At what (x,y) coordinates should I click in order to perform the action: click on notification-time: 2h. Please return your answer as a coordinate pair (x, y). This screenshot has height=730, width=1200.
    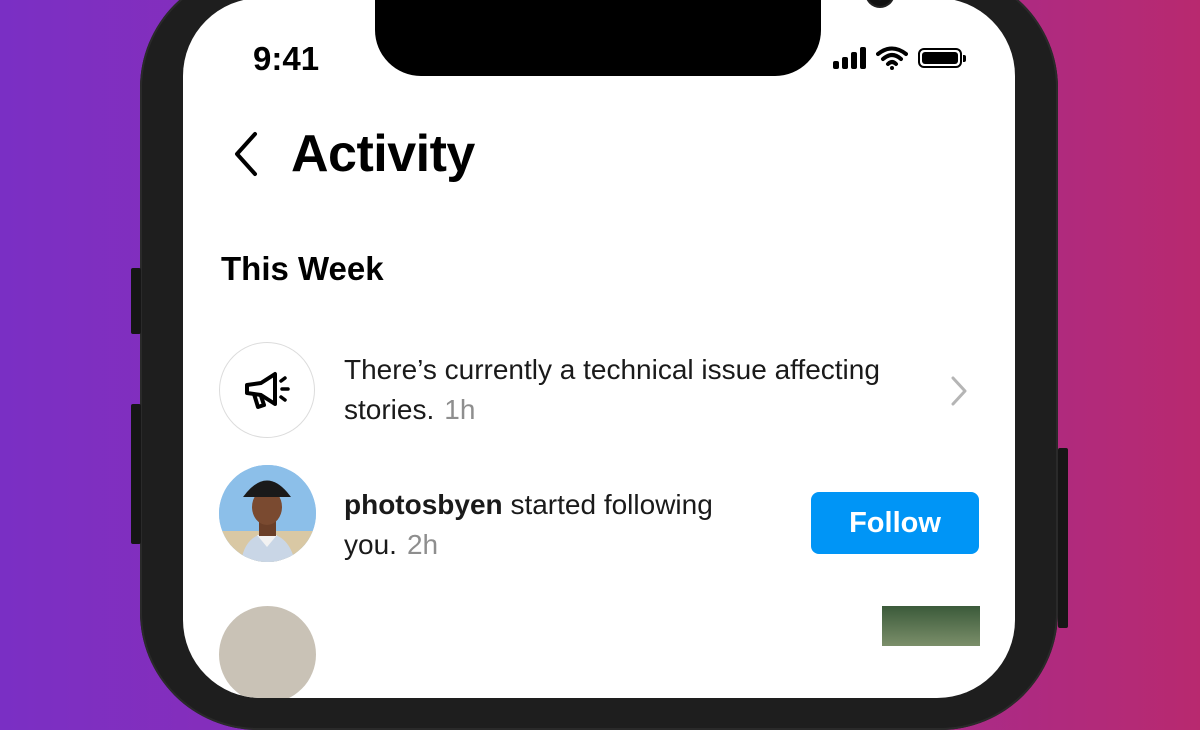
    Looking at the image, I should click on (422, 544).